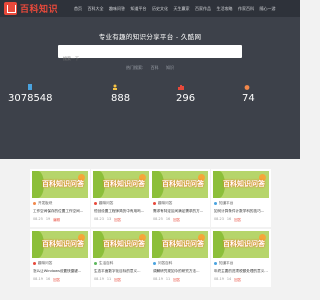 Image resolution: width=320 pixels, height=300 pixels. I want to click on nav-item-fun-qa: 趣味问答, so click(117, 9).